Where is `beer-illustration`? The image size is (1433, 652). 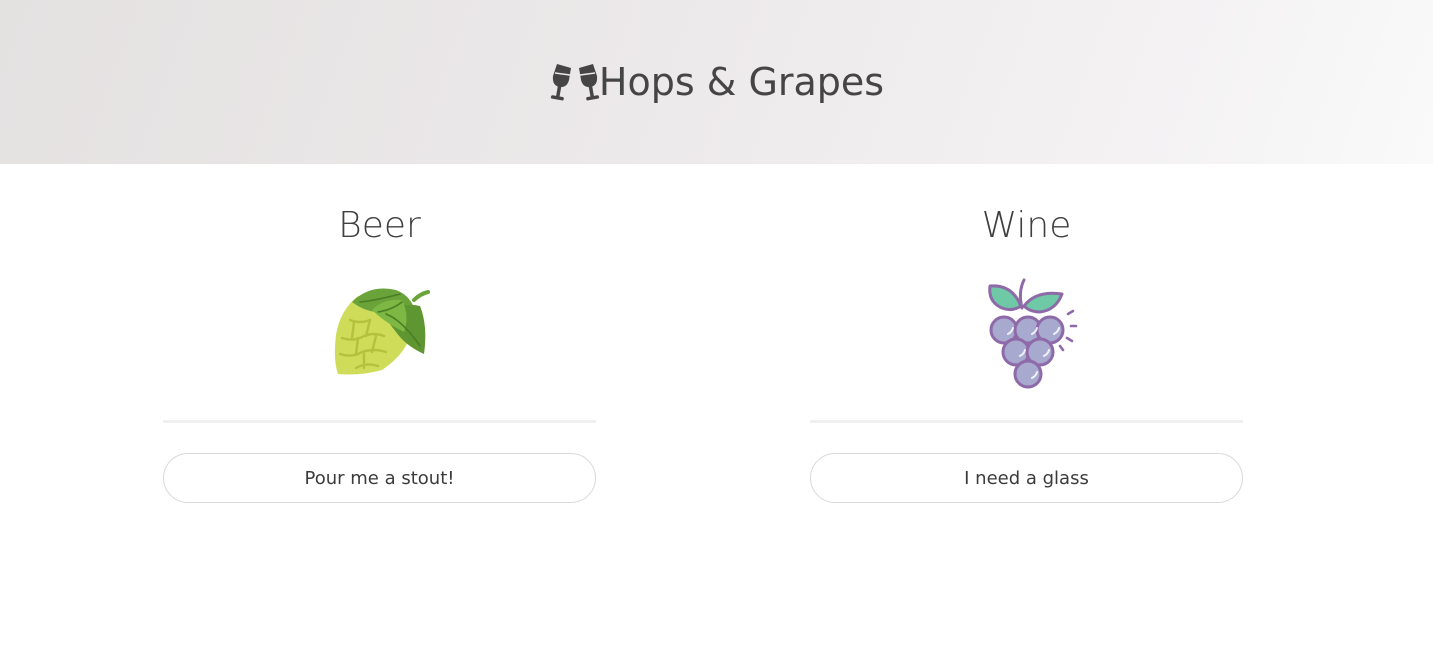
beer-illustration is located at coordinates (379, 345).